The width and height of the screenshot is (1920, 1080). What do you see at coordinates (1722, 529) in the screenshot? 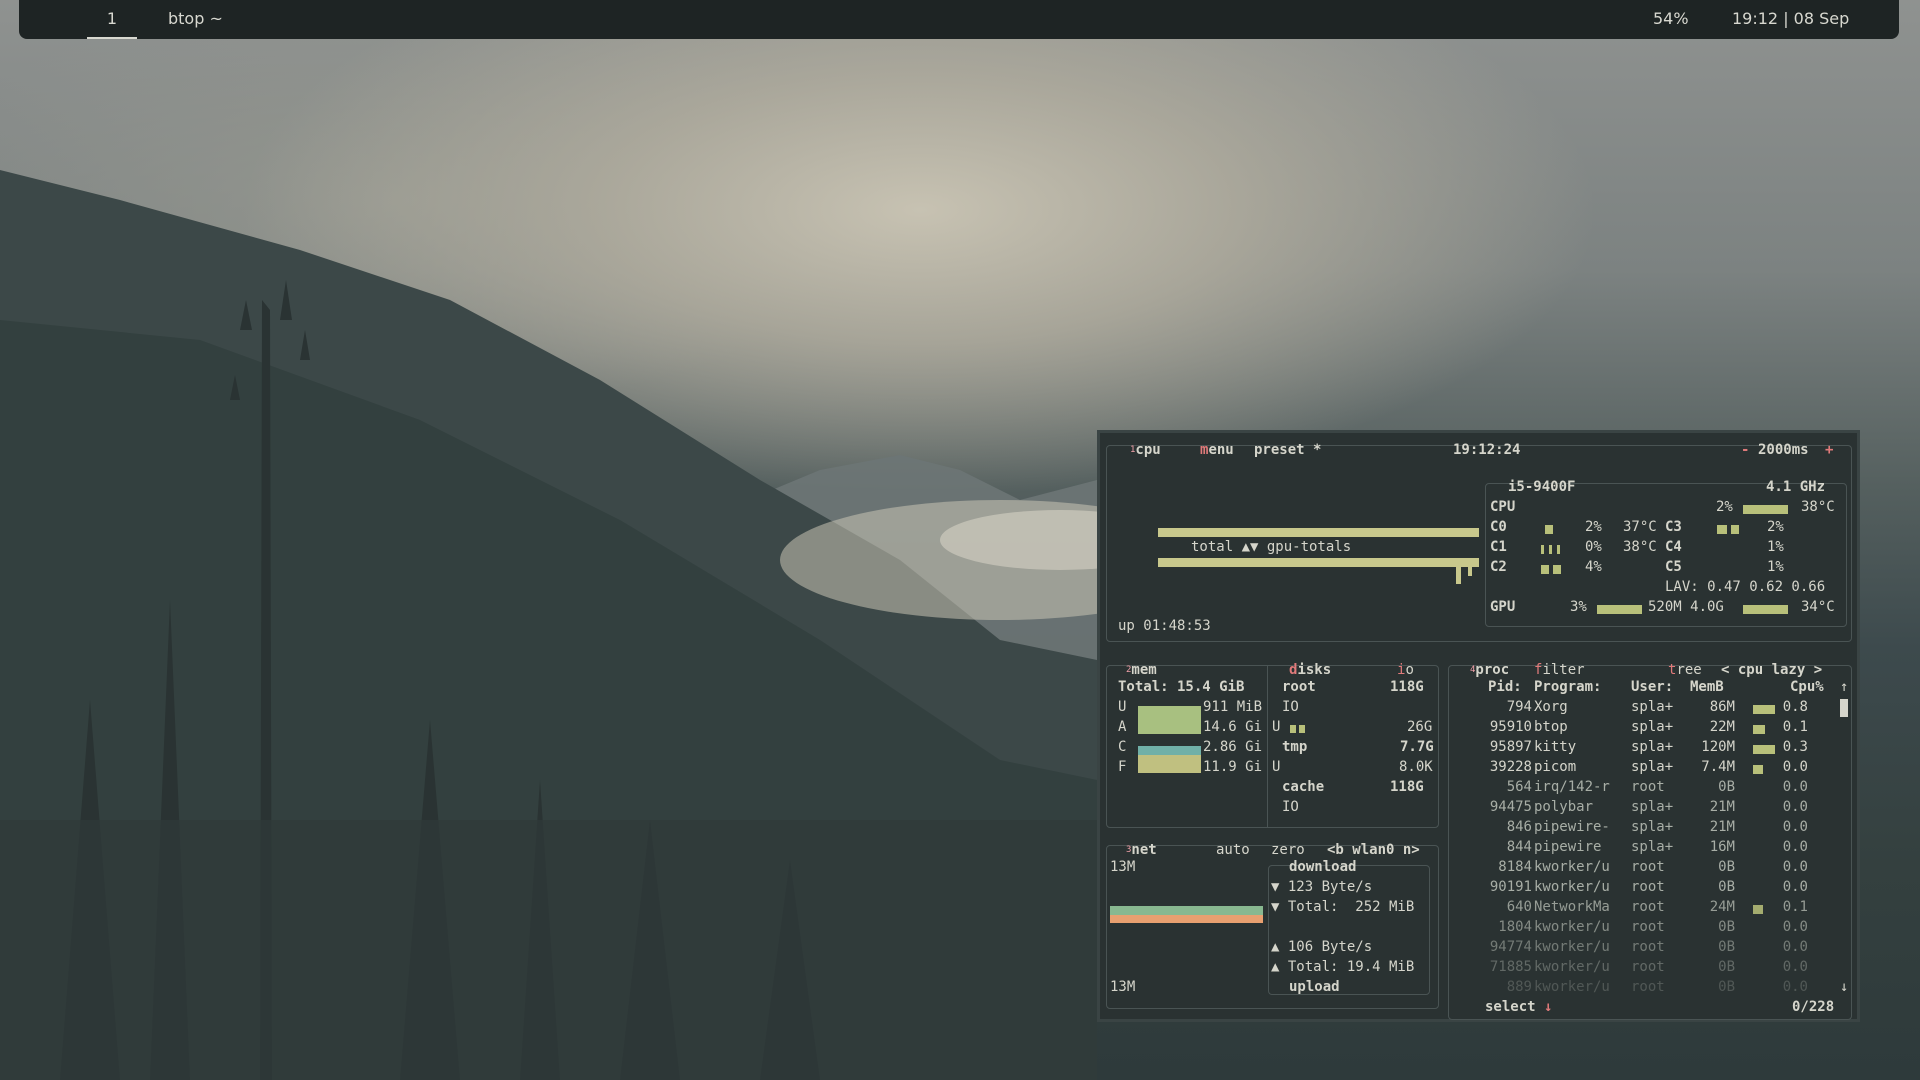
I see `core-c3-meter` at bounding box center [1722, 529].